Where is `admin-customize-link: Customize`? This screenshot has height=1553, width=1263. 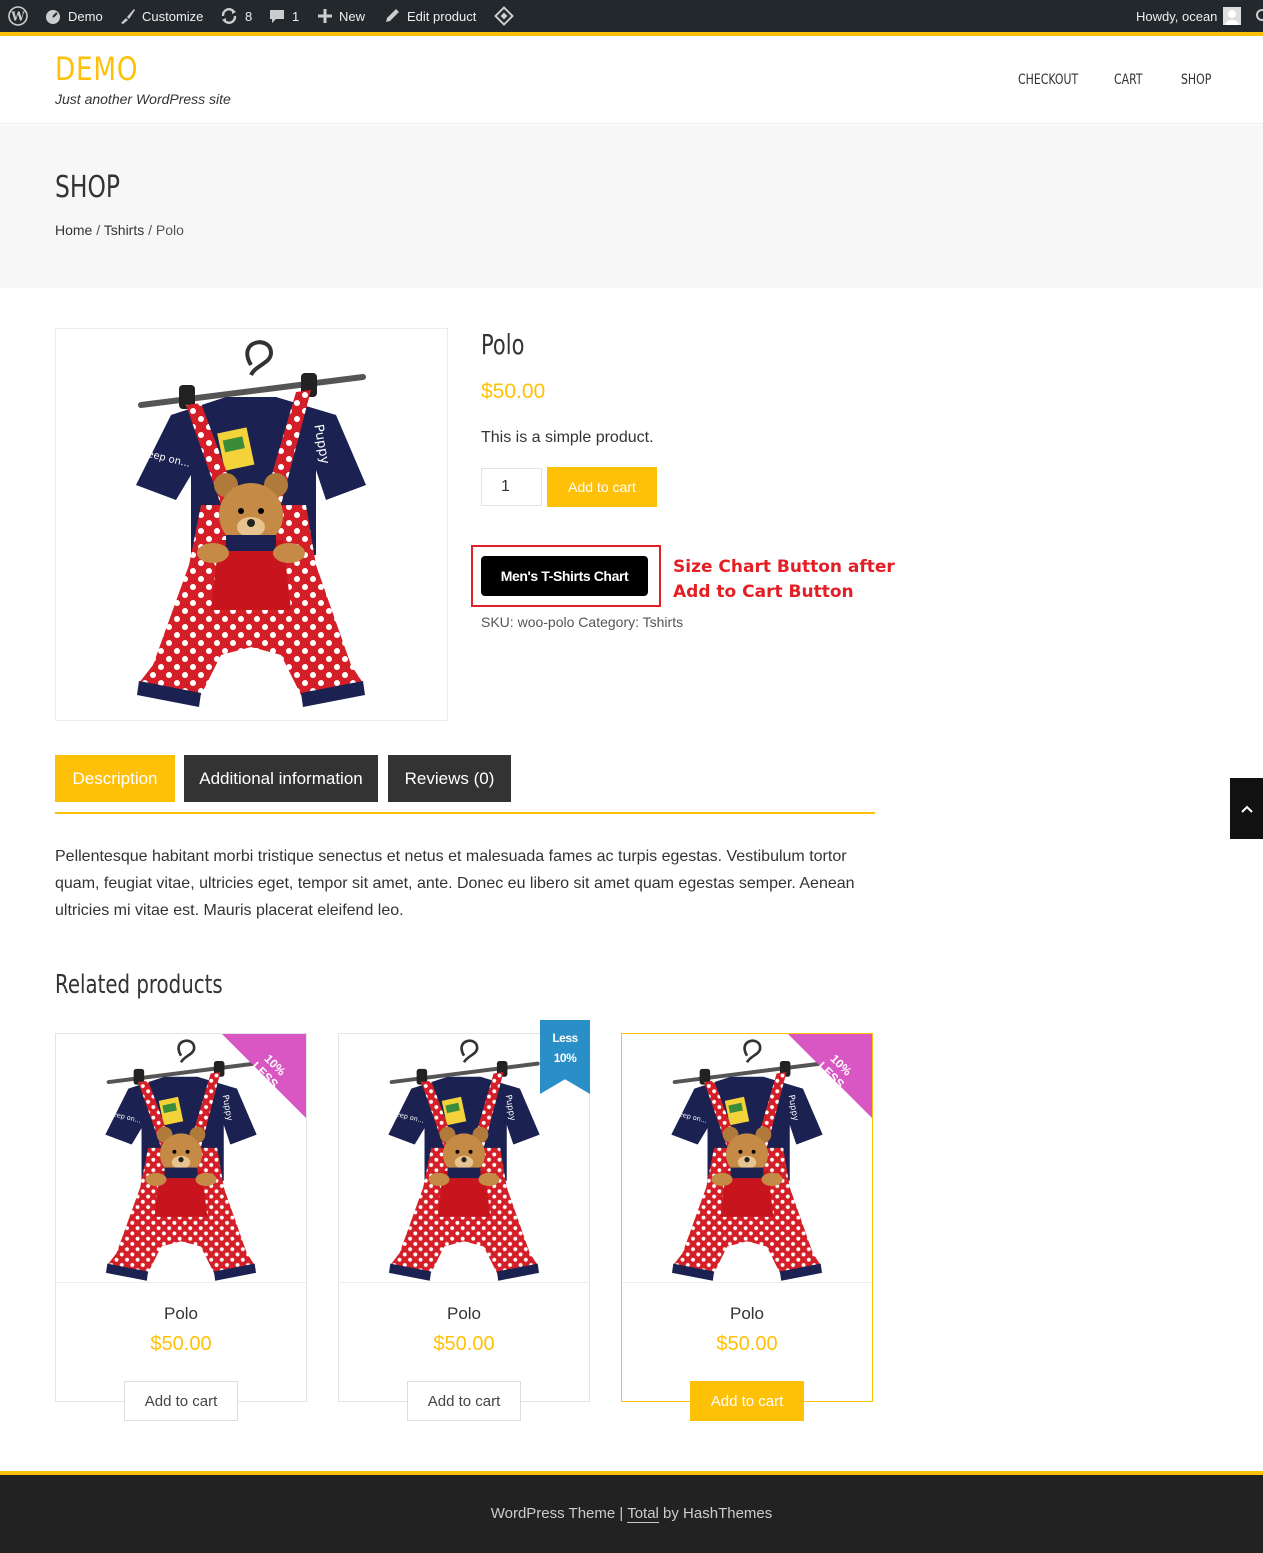
admin-customize-link: Customize is located at coordinates (160, 16).